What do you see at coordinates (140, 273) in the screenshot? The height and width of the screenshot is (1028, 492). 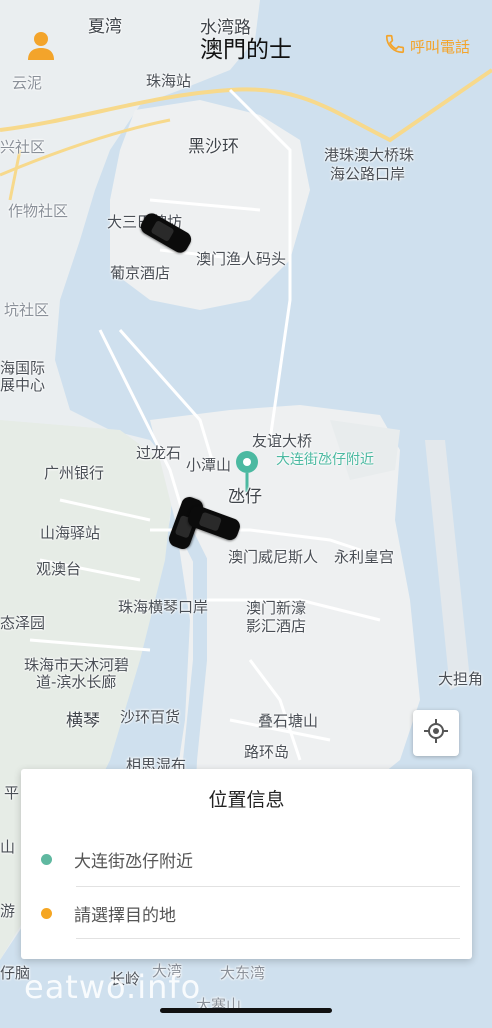 I see `map-label: 葡京酒店` at bounding box center [140, 273].